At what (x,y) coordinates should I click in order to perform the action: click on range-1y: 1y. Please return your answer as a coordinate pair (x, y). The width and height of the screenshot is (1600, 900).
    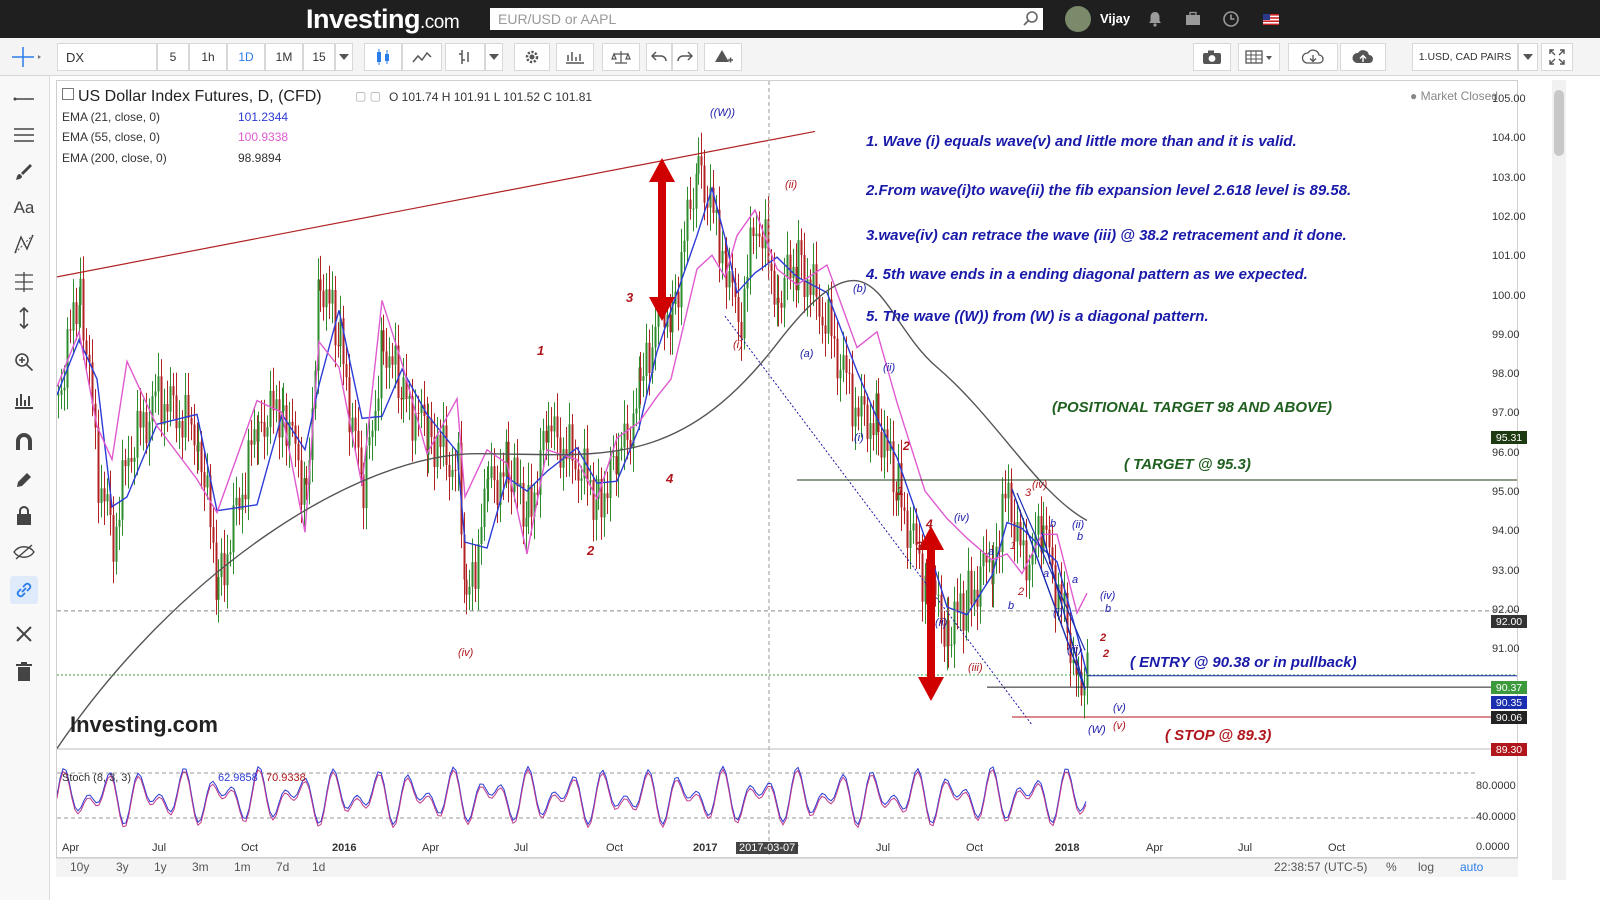
    Looking at the image, I should click on (160, 867).